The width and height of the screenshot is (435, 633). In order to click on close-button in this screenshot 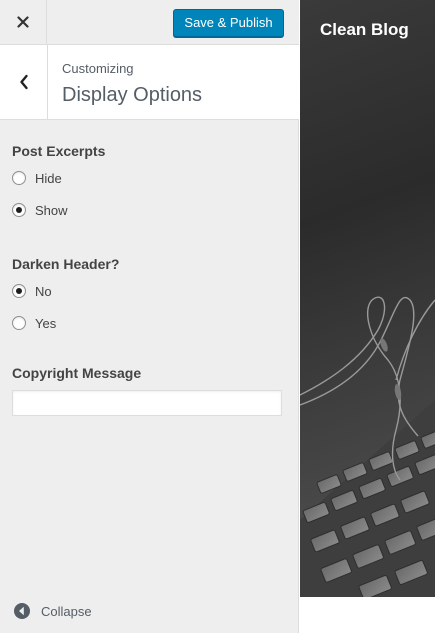, I will do `click(23, 22)`.